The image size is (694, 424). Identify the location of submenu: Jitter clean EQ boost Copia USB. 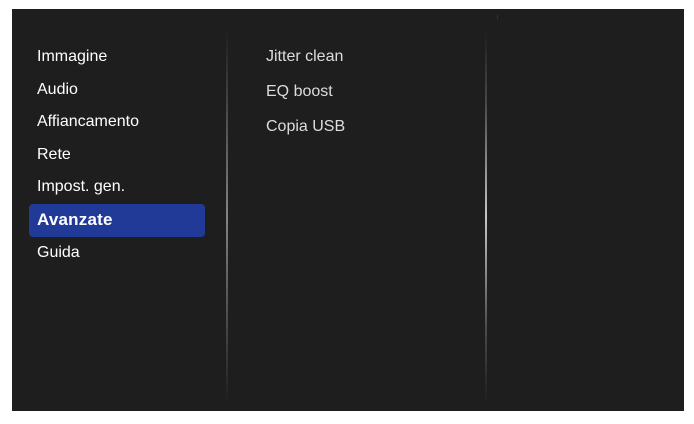
(366, 91).